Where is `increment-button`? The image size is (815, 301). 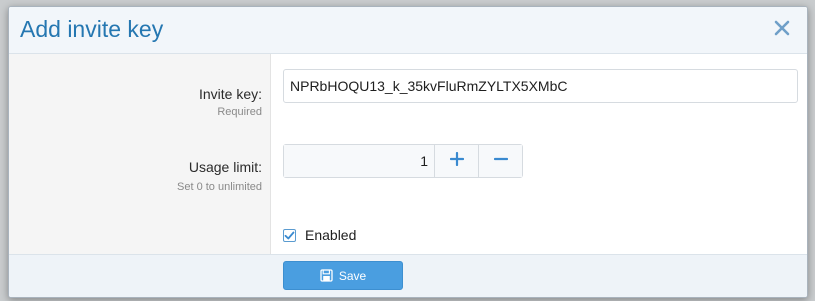 increment-button is located at coordinates (456, 161).